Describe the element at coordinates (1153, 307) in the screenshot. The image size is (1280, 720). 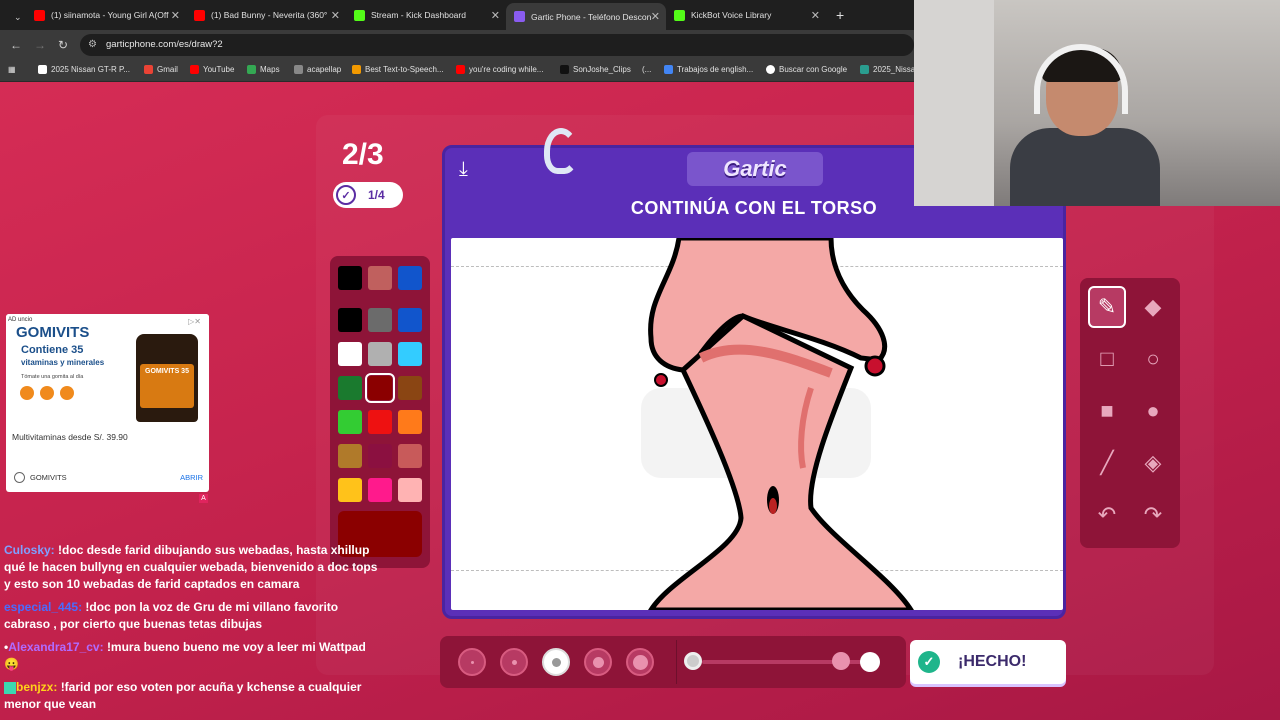
I see `eraser-tool: ◆` at that location.